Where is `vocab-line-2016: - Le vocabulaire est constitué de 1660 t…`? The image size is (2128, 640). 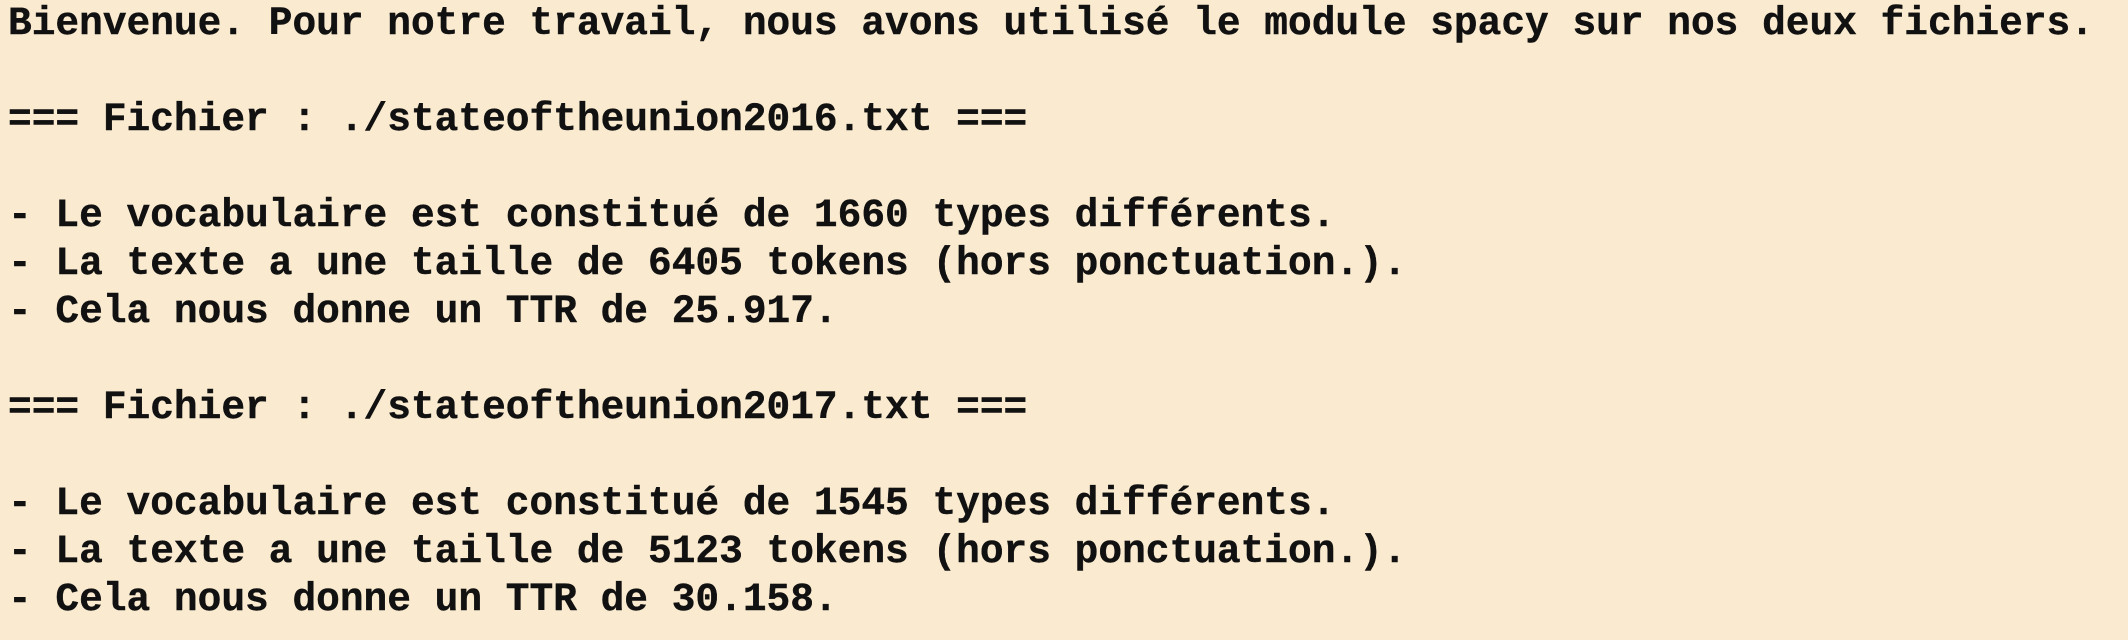 vocab-line-2016: - Le vocabulaire est constitué de 1660 t… is located at coordinates (672, 215).